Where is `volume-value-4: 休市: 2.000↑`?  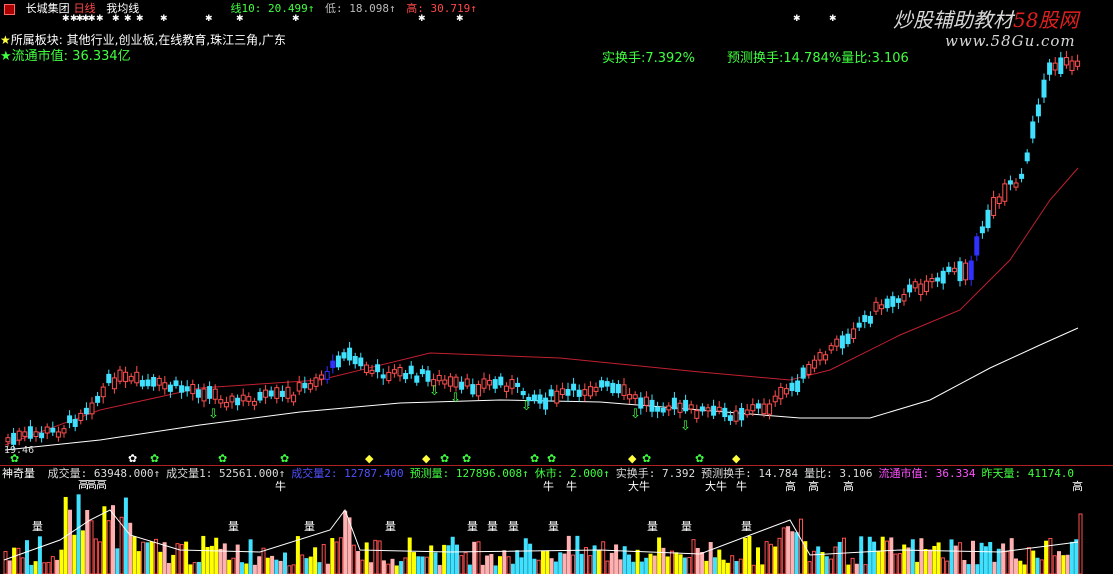
volume-value-4: 休市: 2.000↑ is located at coordinates (572, 473).